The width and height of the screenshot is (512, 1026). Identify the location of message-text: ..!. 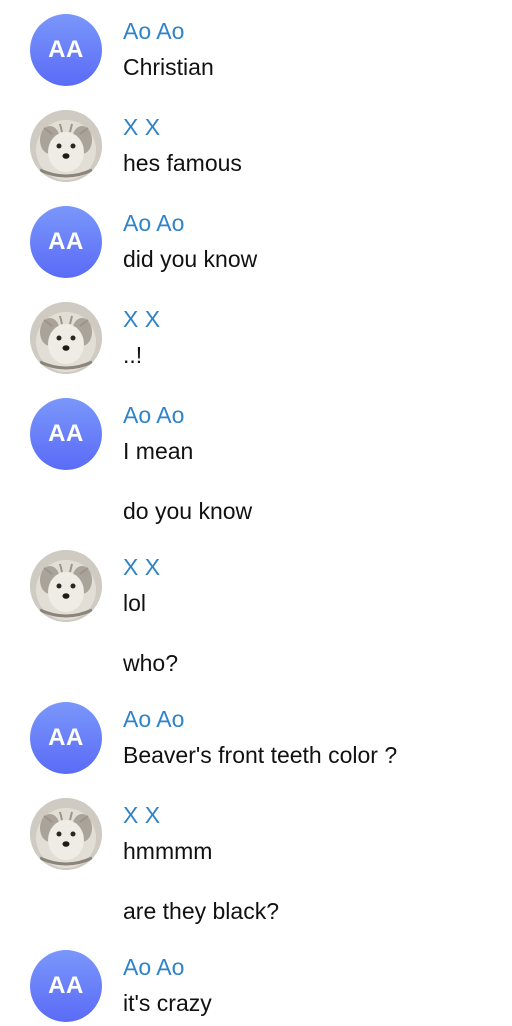
(133, 355).